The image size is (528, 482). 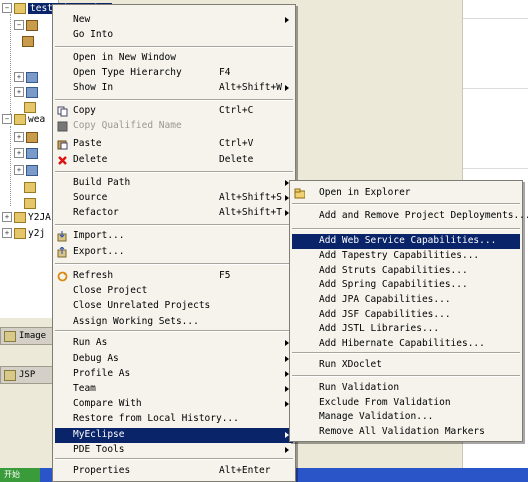 I want to click on paste-icon, so click(x=62, y=144).